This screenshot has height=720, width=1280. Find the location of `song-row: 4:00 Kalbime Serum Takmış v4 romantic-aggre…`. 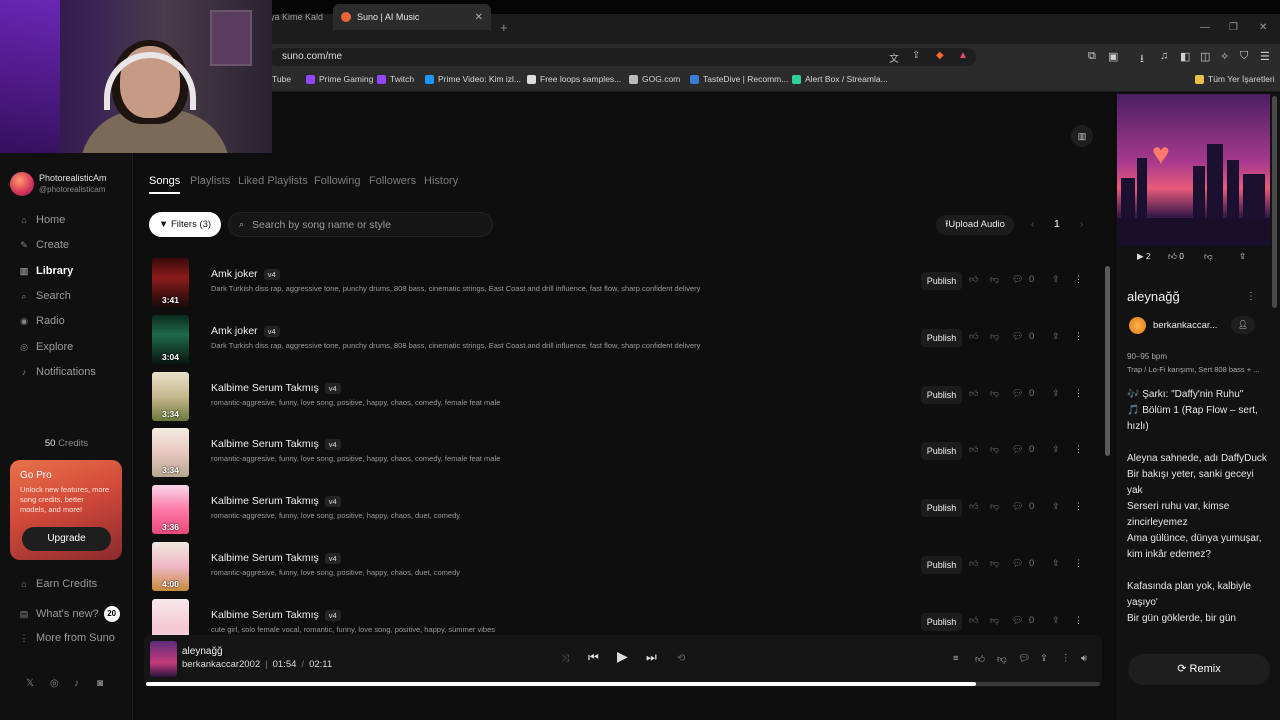

song-row: 4:00 Kalbime Serum Takmış v4 romantic-aggre… is located at coordinates (620, 568).